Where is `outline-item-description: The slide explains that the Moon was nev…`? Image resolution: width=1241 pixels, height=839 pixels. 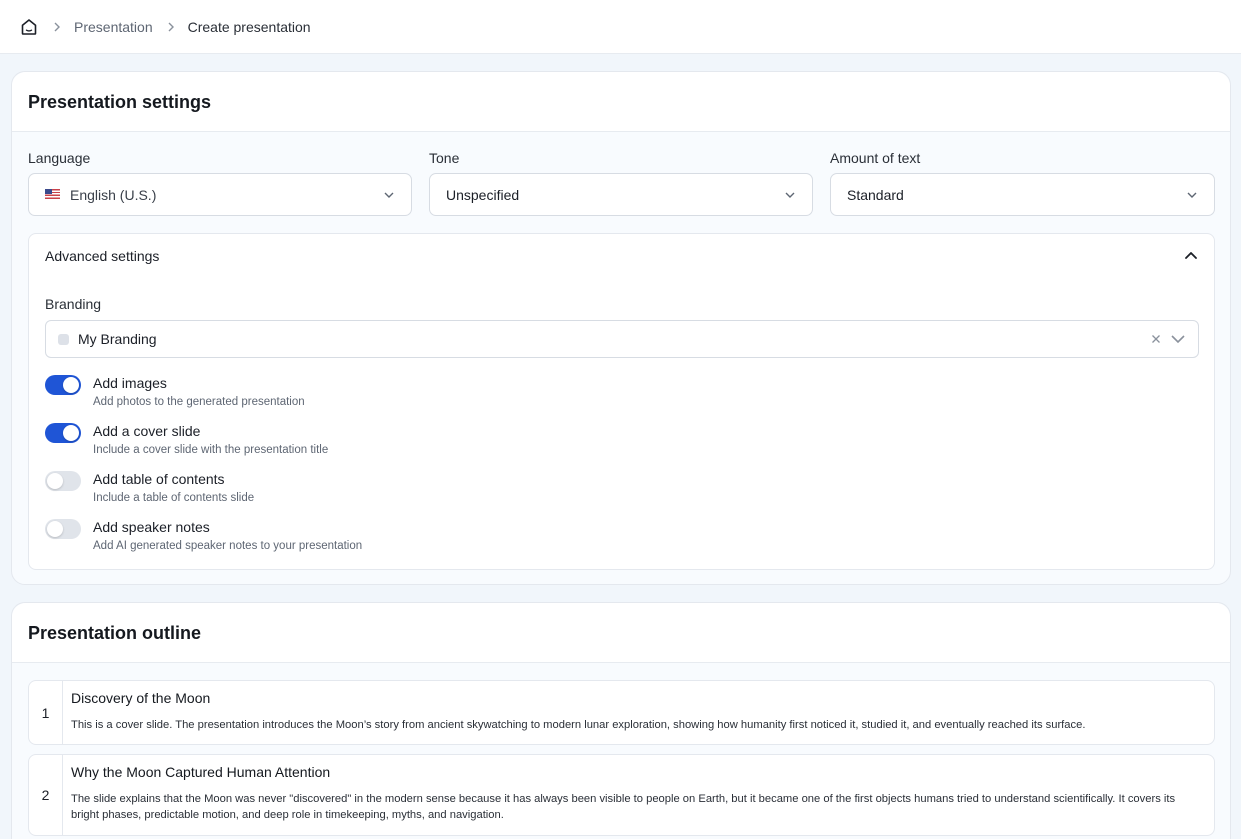
outline-item-description: The slide explains that the Moon was nev… is located at coordinates (635, 807).